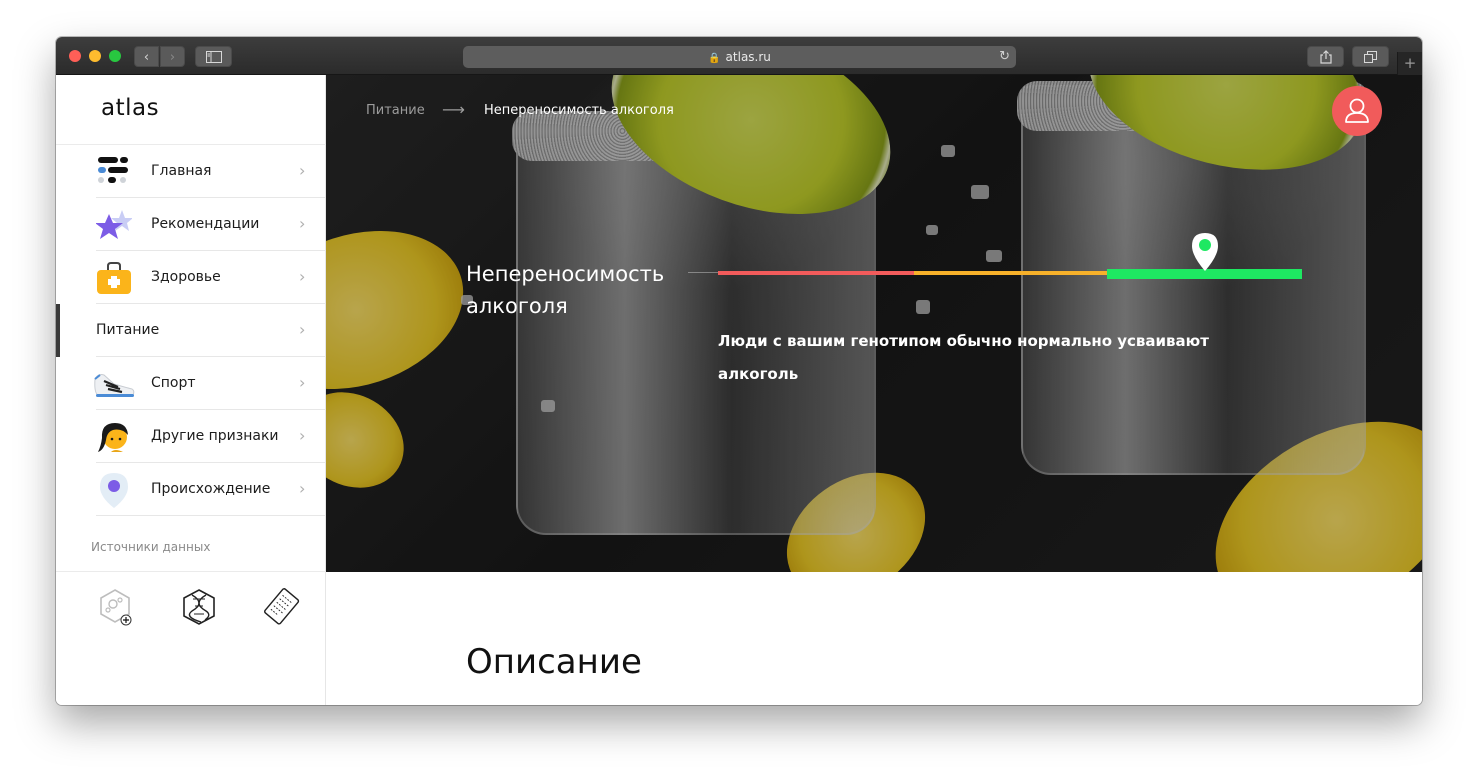  Describe the element at coordinates (146, 56) in the screenshot. I see `back-button: ‹` at that location.